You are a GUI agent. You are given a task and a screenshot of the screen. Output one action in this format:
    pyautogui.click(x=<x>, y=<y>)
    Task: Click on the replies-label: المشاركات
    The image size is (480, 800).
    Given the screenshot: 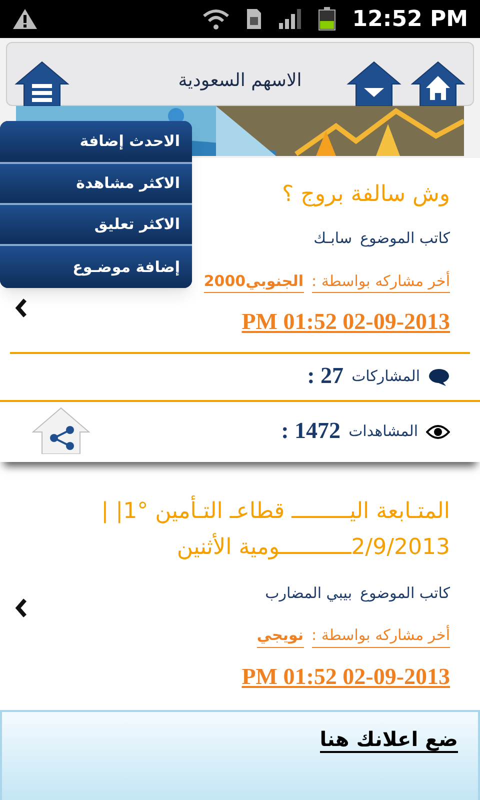 What is the action you would take?
    pyautogui.click(x=386, y=377)
    